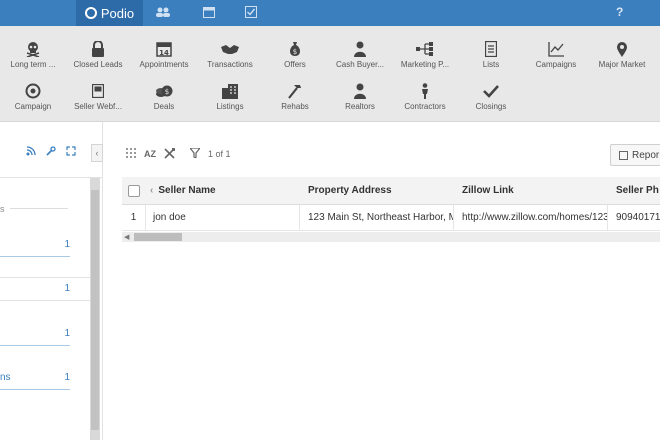 The width and height of the screenshot is (660, 440). I want to click on coins-icon: $, so click(164, 91).